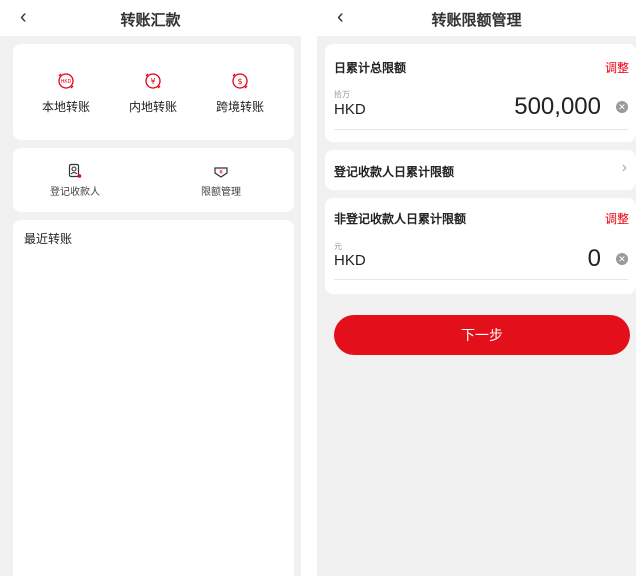 This screenshot has height=576, width=636. Describe the element at coordinates (221, 192) in the screenshot. I see `tool-label: 限额管理` at that location.